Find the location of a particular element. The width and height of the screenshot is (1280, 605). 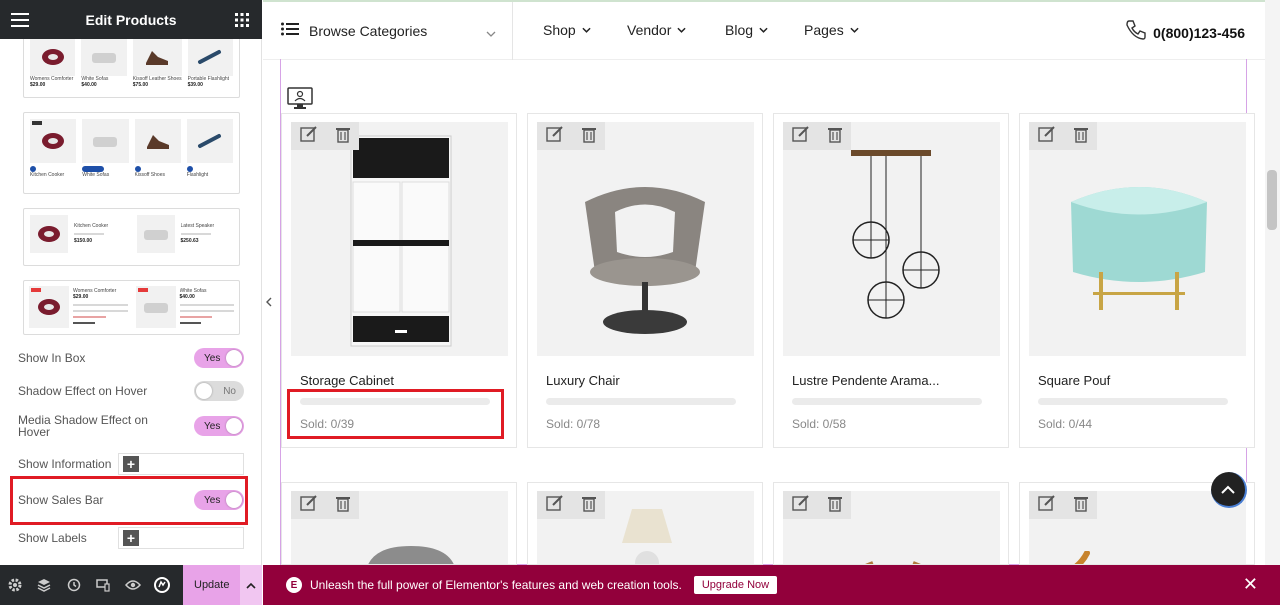

scroll-to-top-button is located at coordinates (1229, 490).